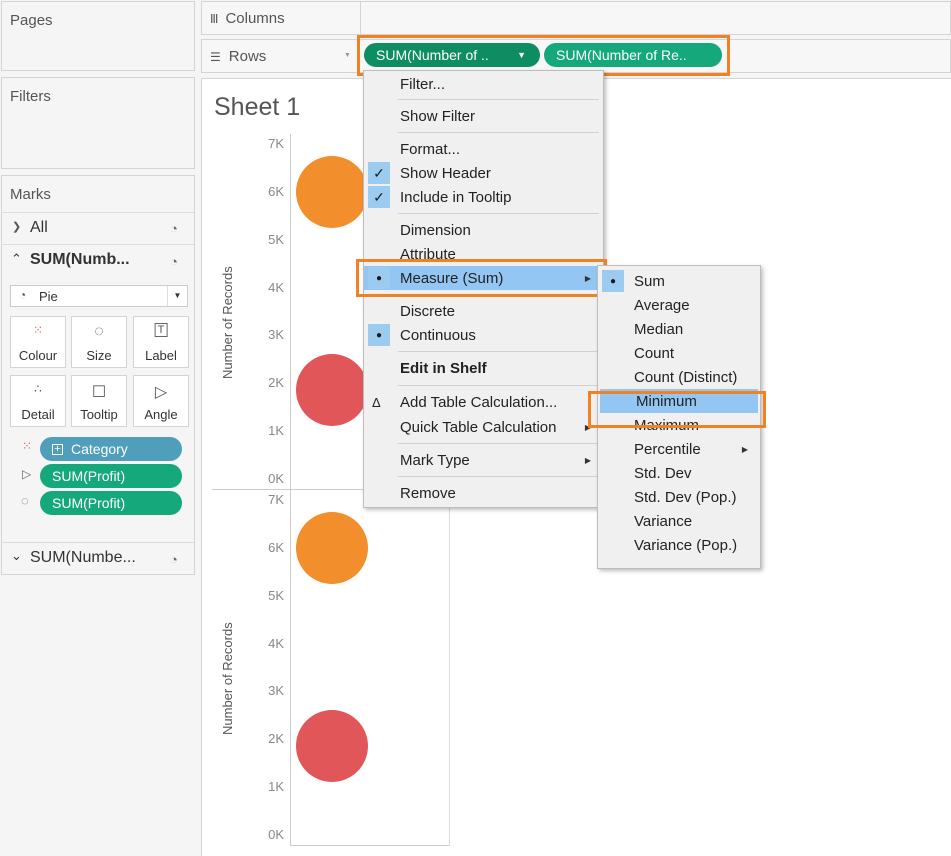  Describe the element at coordinates (483, 427) in the screenshot. I see `menu-item-quick-table-calculation: Quick Table Calculation ▶` at that location.